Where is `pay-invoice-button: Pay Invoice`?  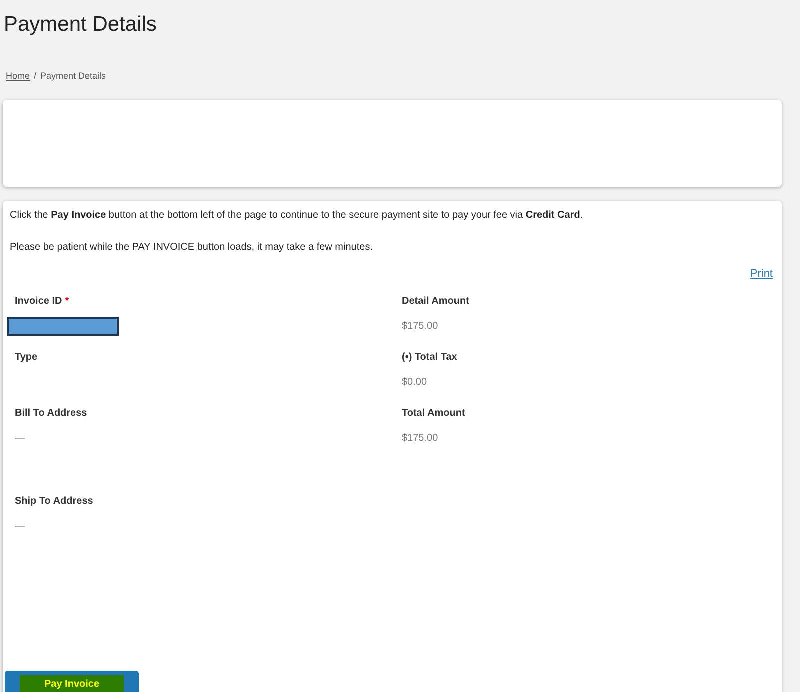
pay-invoice-button: Pay Invoice is located at coordinates (72, 681).